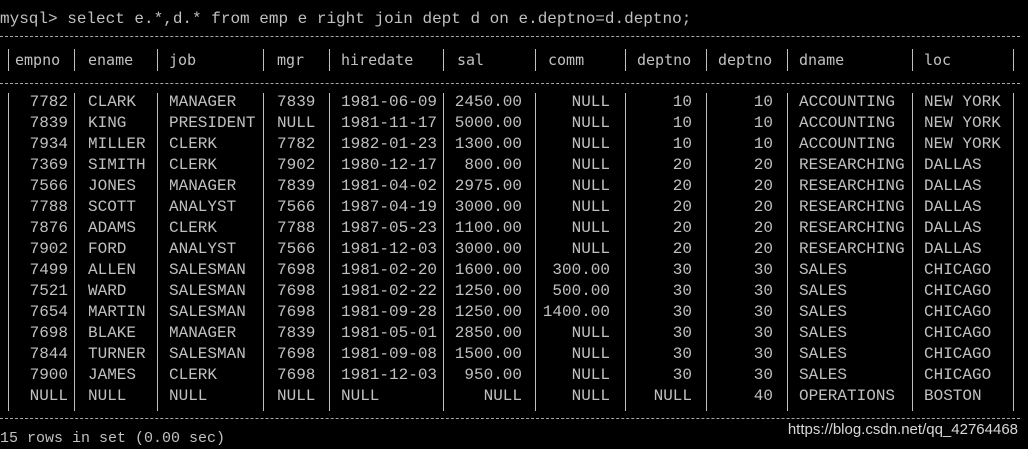  I want to click on table-cell-empno: 7876, so click(48, 227).